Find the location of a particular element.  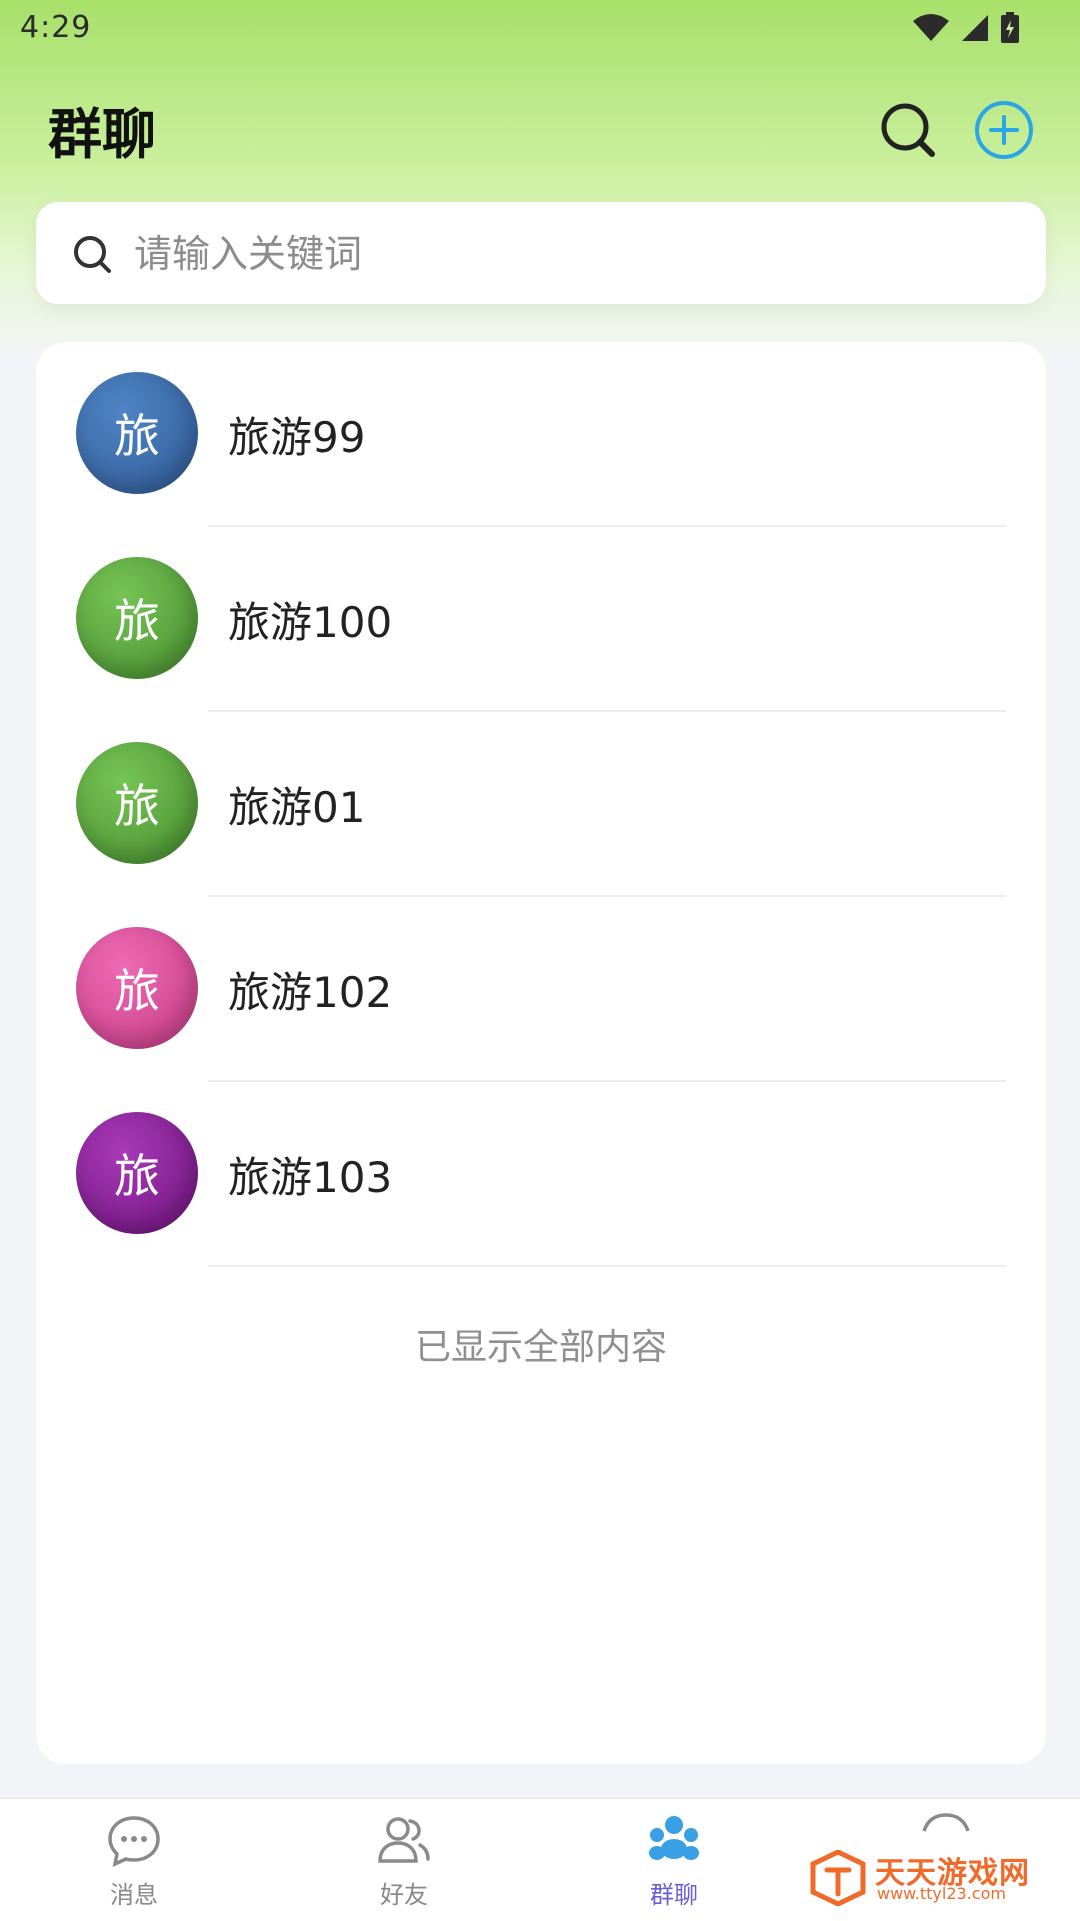

group-row: 旅 旅游99 is located at coordinates (541, 434).